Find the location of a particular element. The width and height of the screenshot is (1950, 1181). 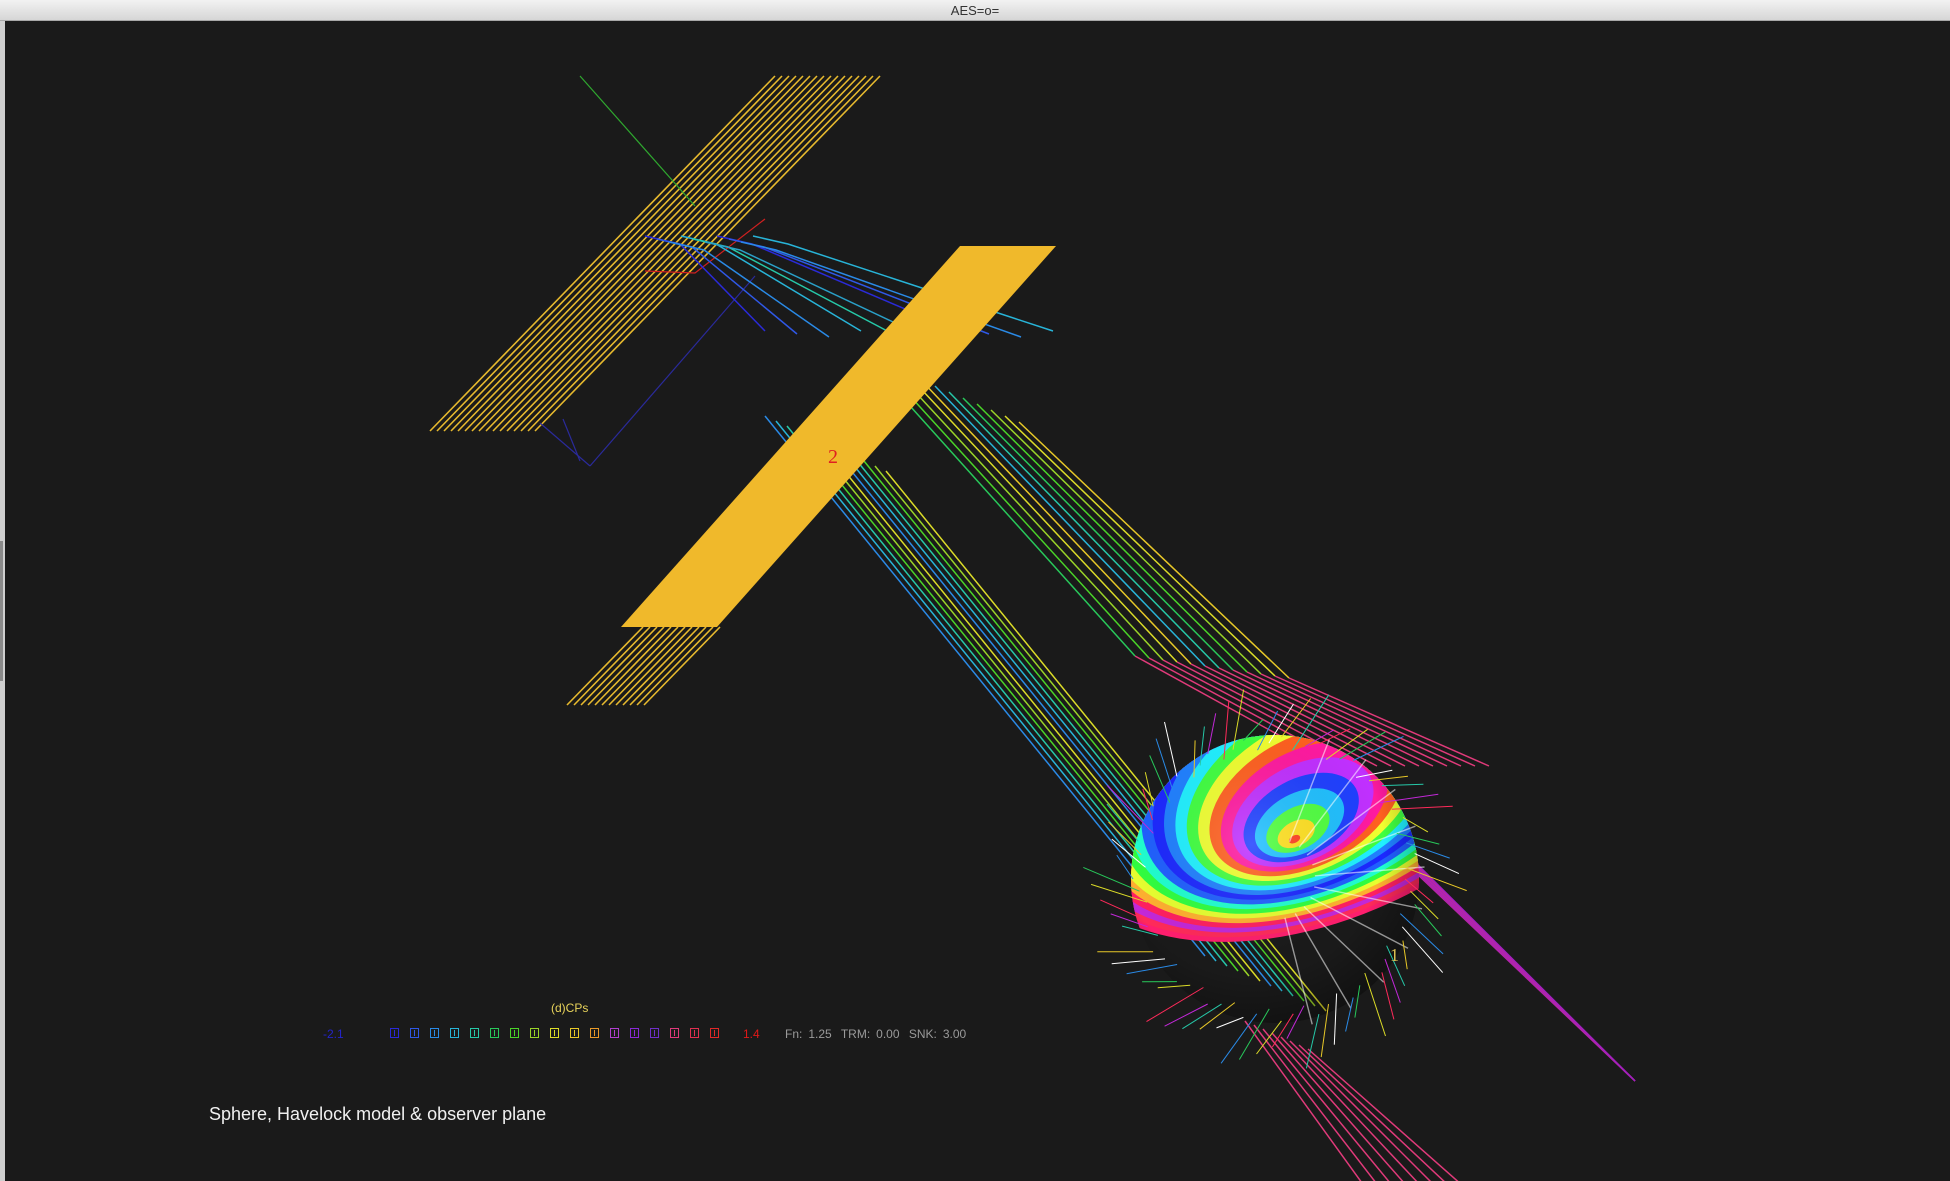

legend-max-label: 1.4 is located at coordinates (751, 1034).